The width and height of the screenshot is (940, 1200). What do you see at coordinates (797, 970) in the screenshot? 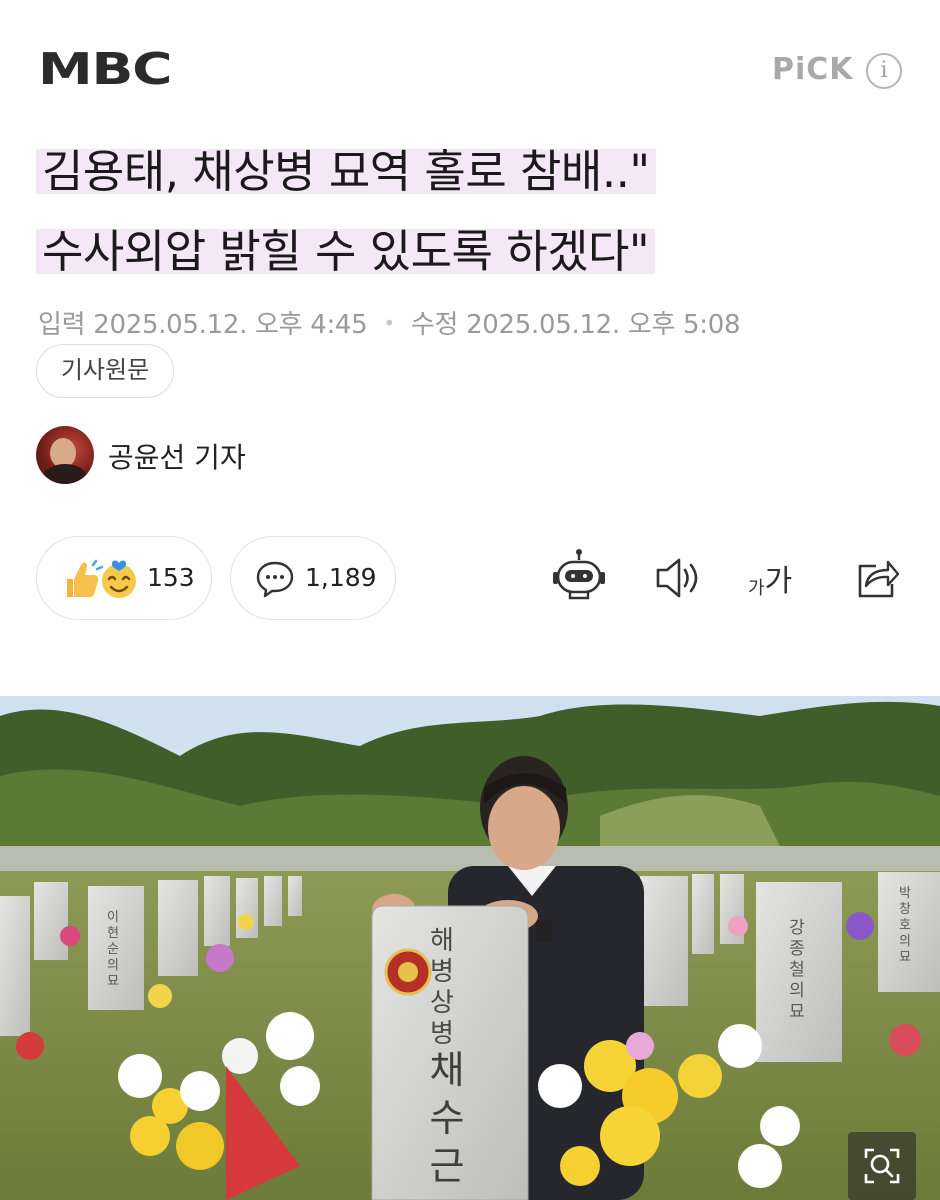
I see `other-tombstone-2-text: 강종철의묘` at bounding box center [797, 970].